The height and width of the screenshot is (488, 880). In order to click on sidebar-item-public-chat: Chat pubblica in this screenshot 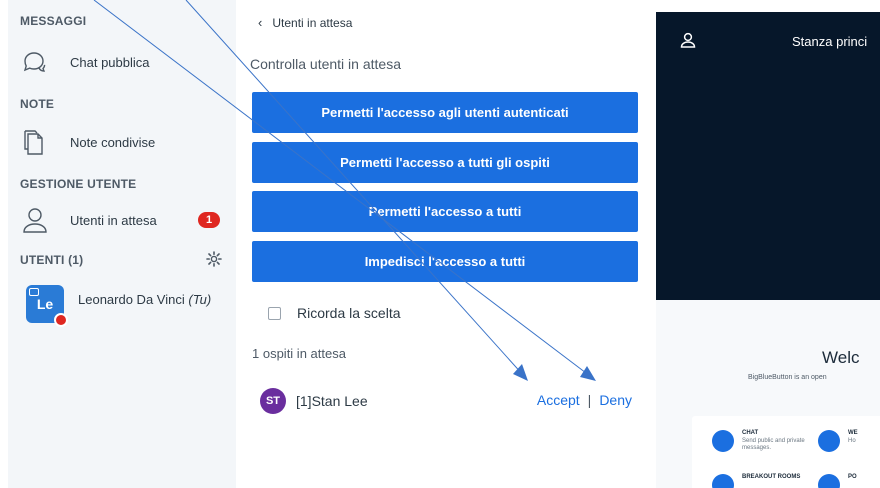, I will do `click(123, 62)`.